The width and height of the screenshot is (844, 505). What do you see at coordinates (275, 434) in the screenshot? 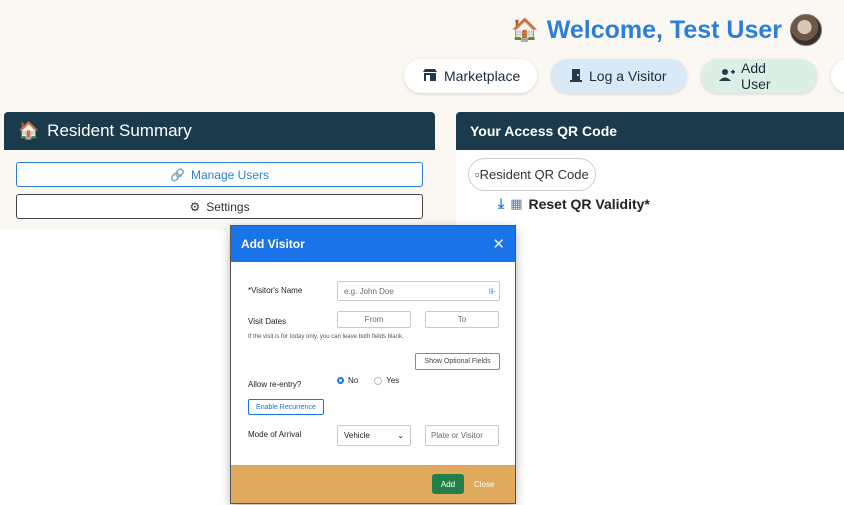
I see `mode-of-arrival-label: Mode of Arrival` at bounding box center [275, 434].